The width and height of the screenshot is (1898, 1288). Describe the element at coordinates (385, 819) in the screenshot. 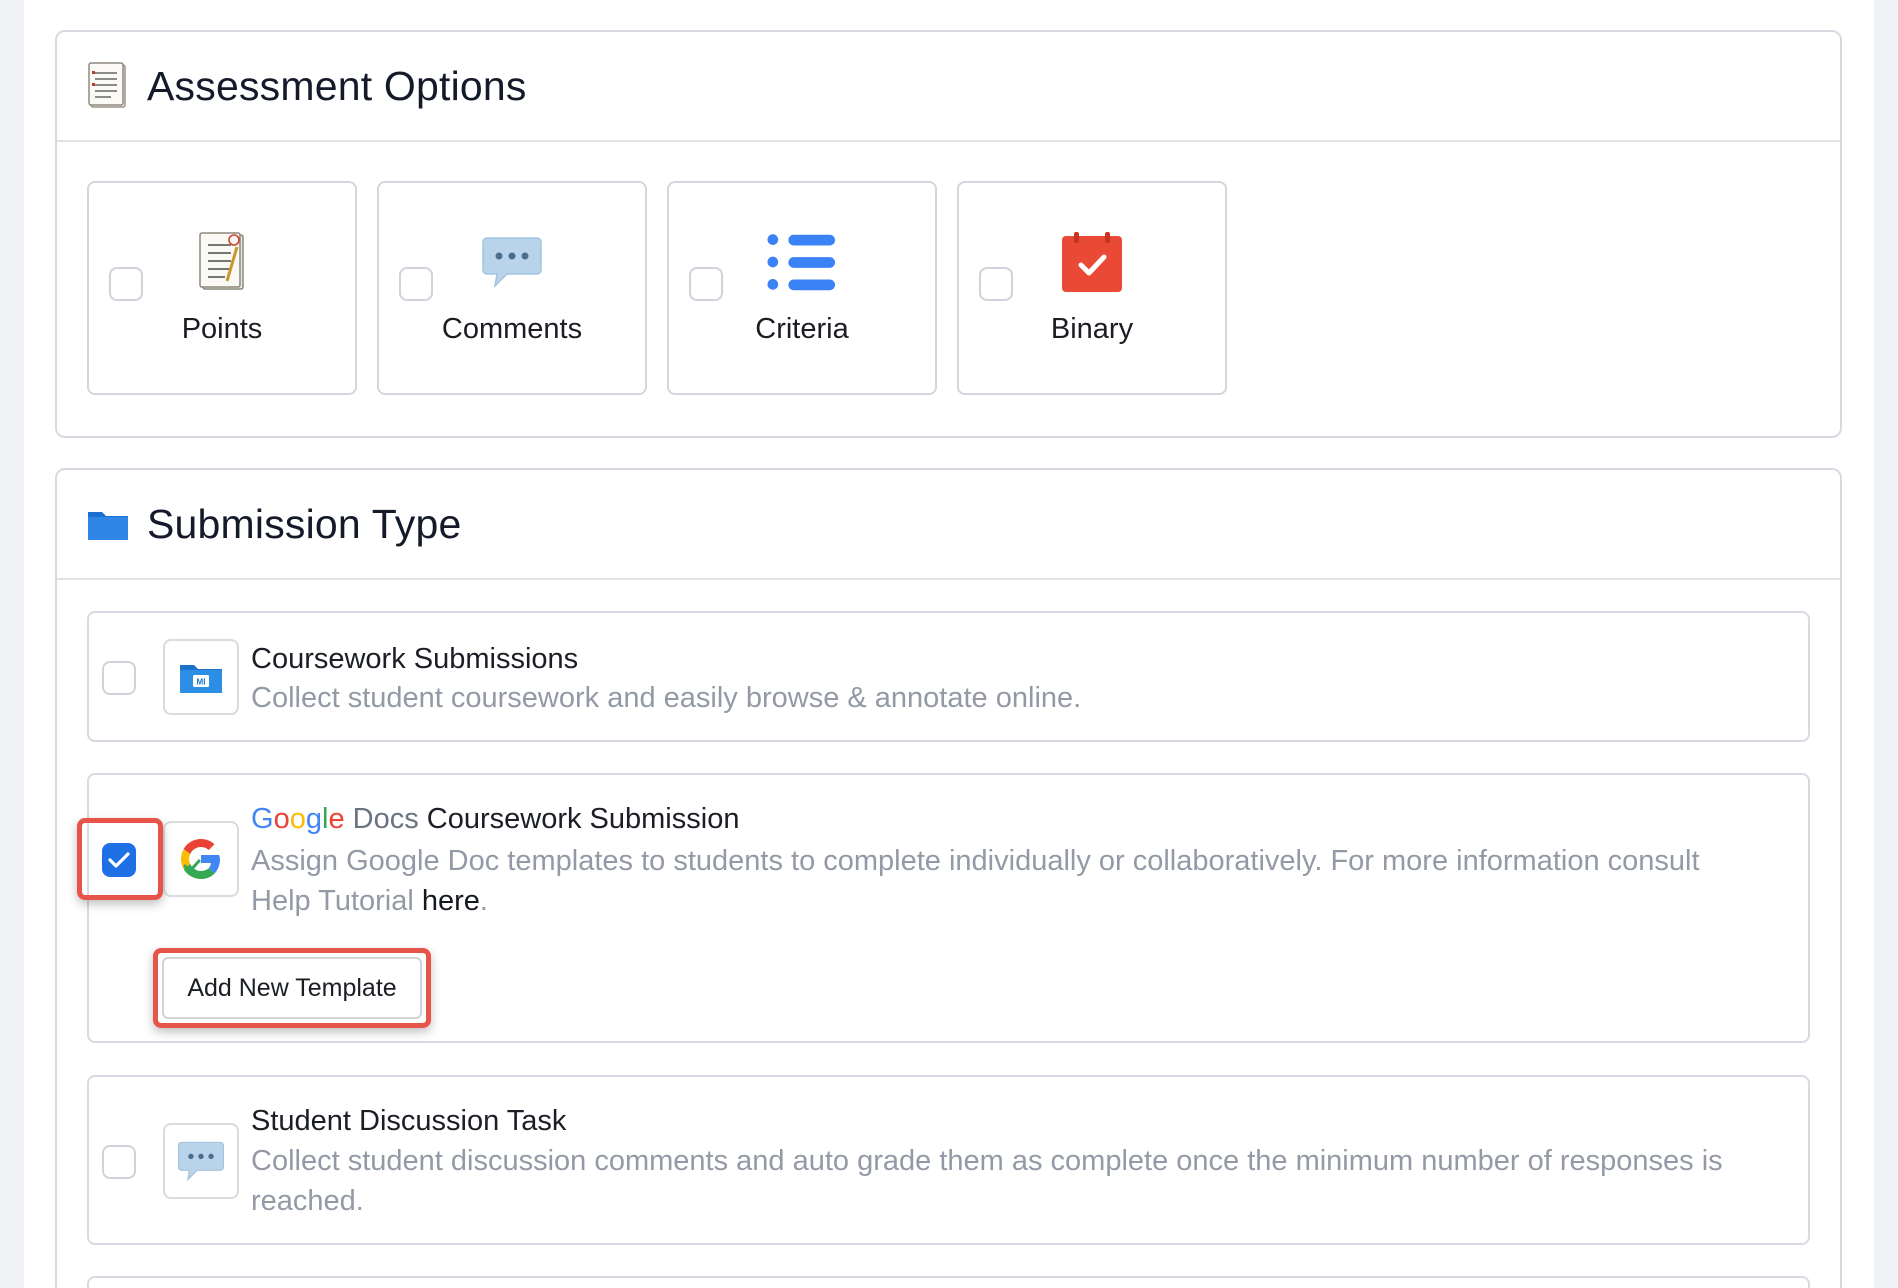

I see `docs-wordmark: Docs` at that location.